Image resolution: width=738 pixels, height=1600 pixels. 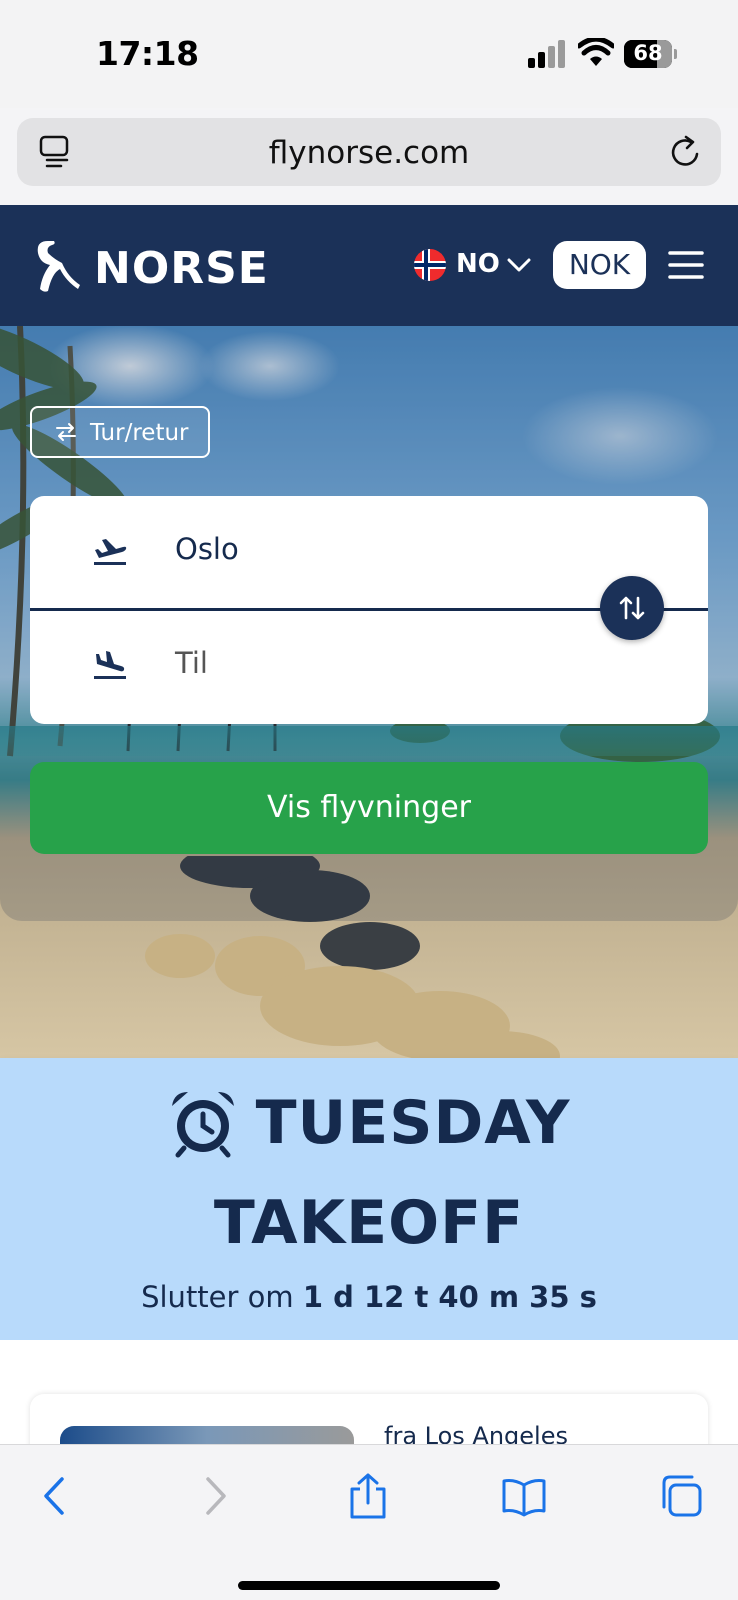 What do you see at coordinates (430, 265) in the screenshot?
I see `norway-flag-icon` at bounding box center [430, 265].